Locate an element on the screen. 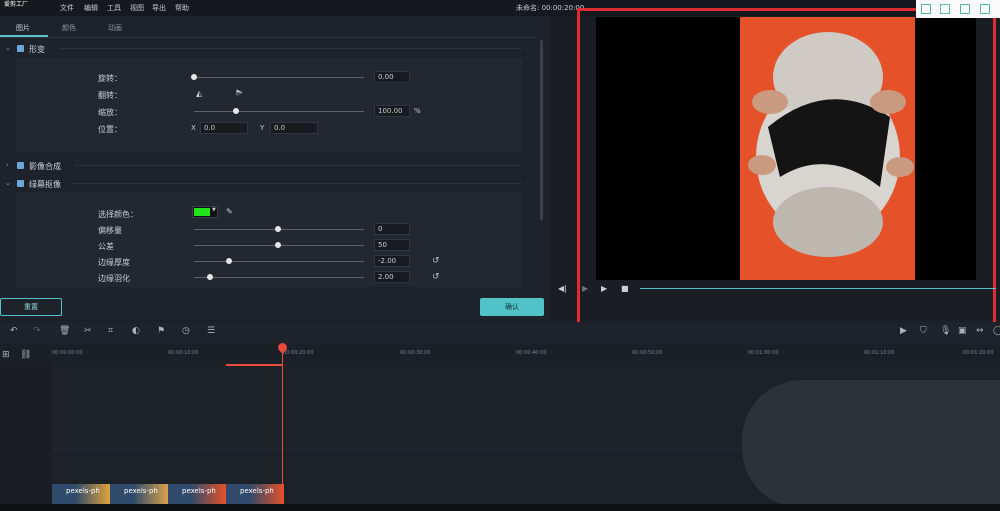  edge-thickness-label: 边缘厚度 is located at coordinates (114, 262).